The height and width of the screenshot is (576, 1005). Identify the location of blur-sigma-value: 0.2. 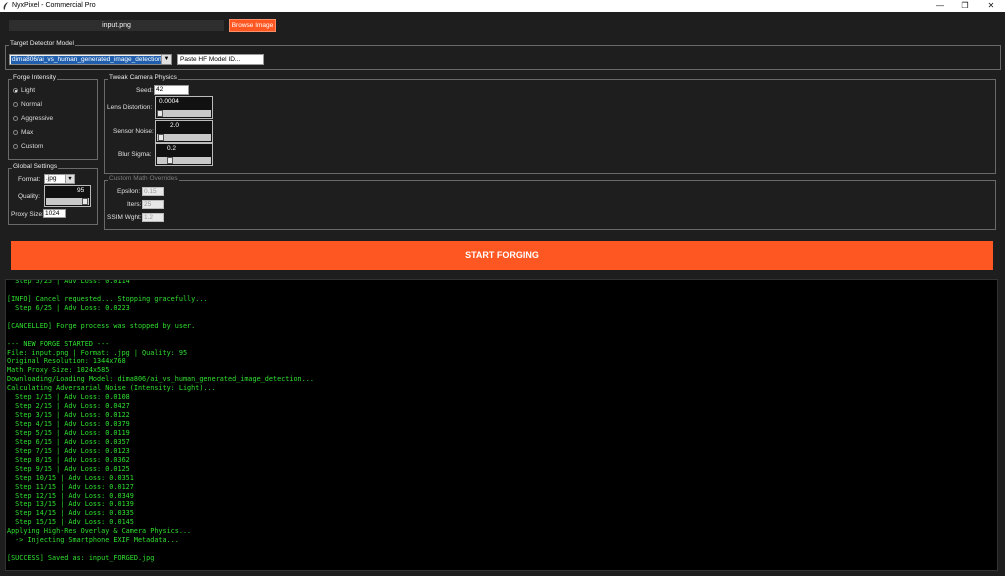
(172, 148).